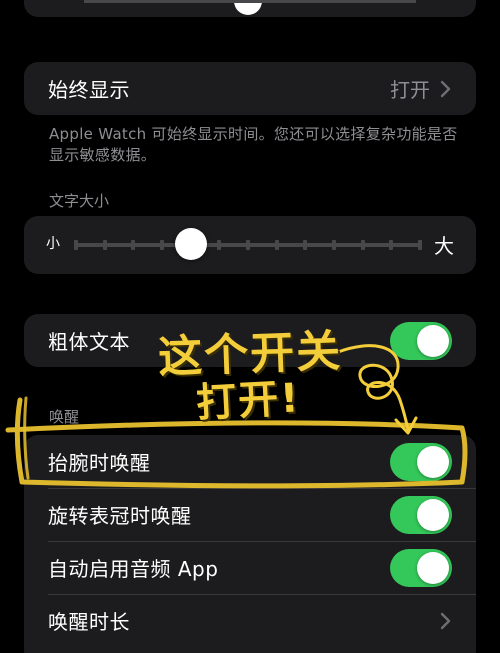  I want to click on text-size-header: 文字大小, so click(79, 201).